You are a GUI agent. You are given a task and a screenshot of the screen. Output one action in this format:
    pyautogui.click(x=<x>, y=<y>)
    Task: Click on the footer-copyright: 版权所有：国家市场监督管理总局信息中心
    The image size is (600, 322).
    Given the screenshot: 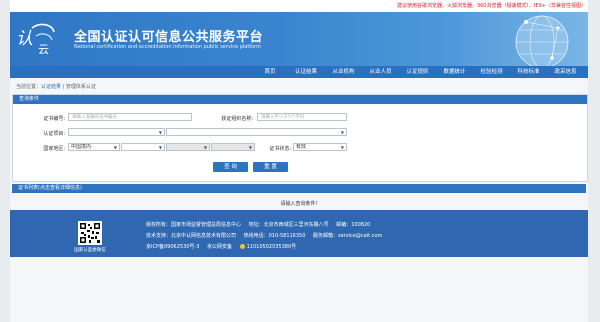 What is the action you would take?
    pyautogui.click(x=194, y=225)
    